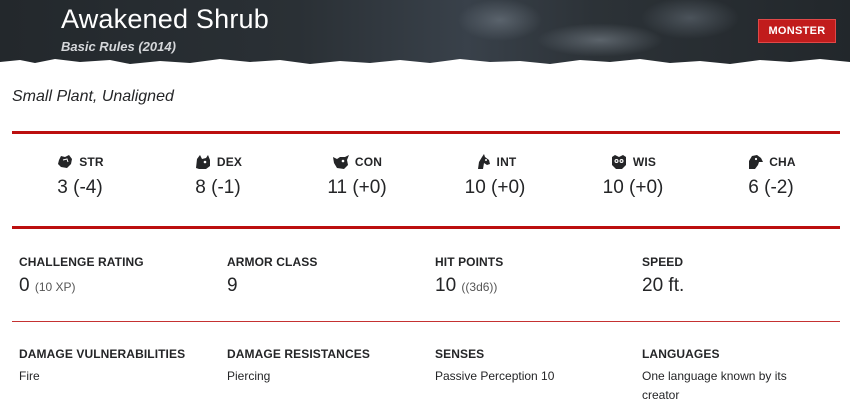 The image size is (850, 418). Describe the element at coordinates (681, 354) in the screenshot. I see `stat-label: LANGUAGES` at that location.